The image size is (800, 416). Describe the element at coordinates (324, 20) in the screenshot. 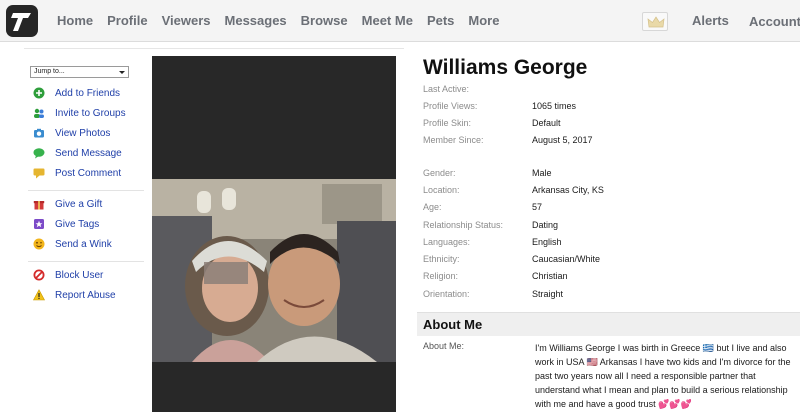

I see `nav-browse: Browse` at that location.